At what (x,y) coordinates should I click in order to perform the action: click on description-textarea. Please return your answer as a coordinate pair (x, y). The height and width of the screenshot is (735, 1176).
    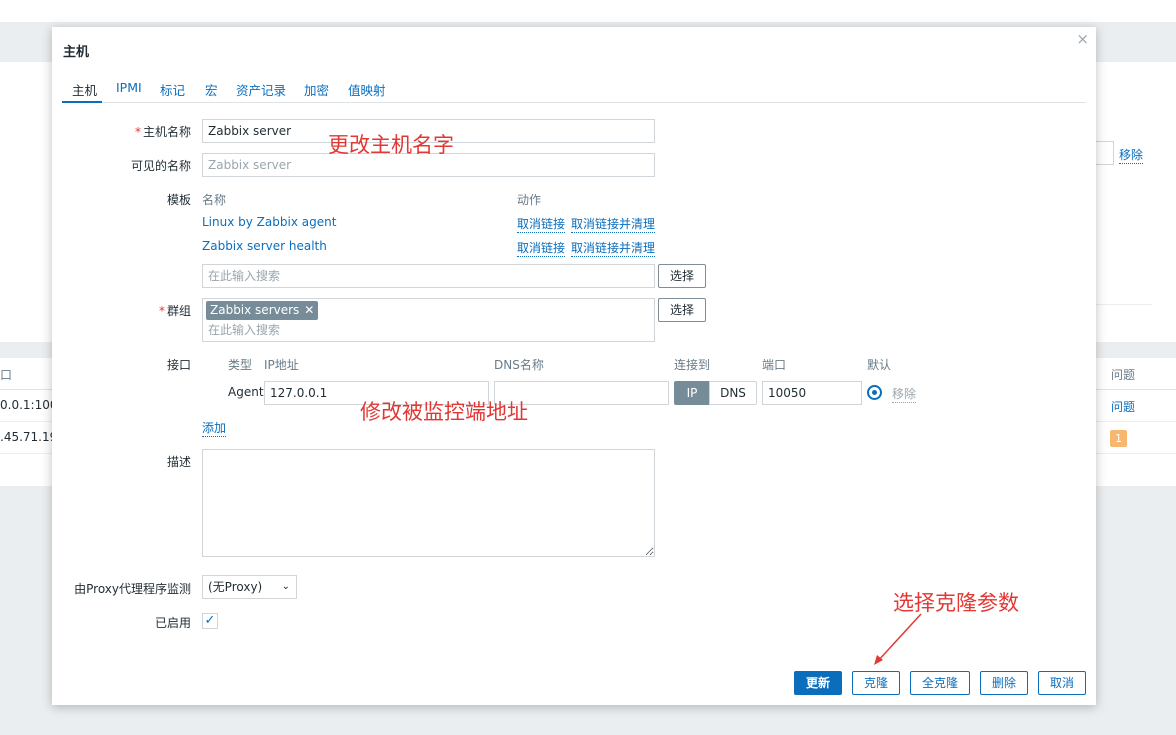
    Looking at the image, I should click on (428, 503).